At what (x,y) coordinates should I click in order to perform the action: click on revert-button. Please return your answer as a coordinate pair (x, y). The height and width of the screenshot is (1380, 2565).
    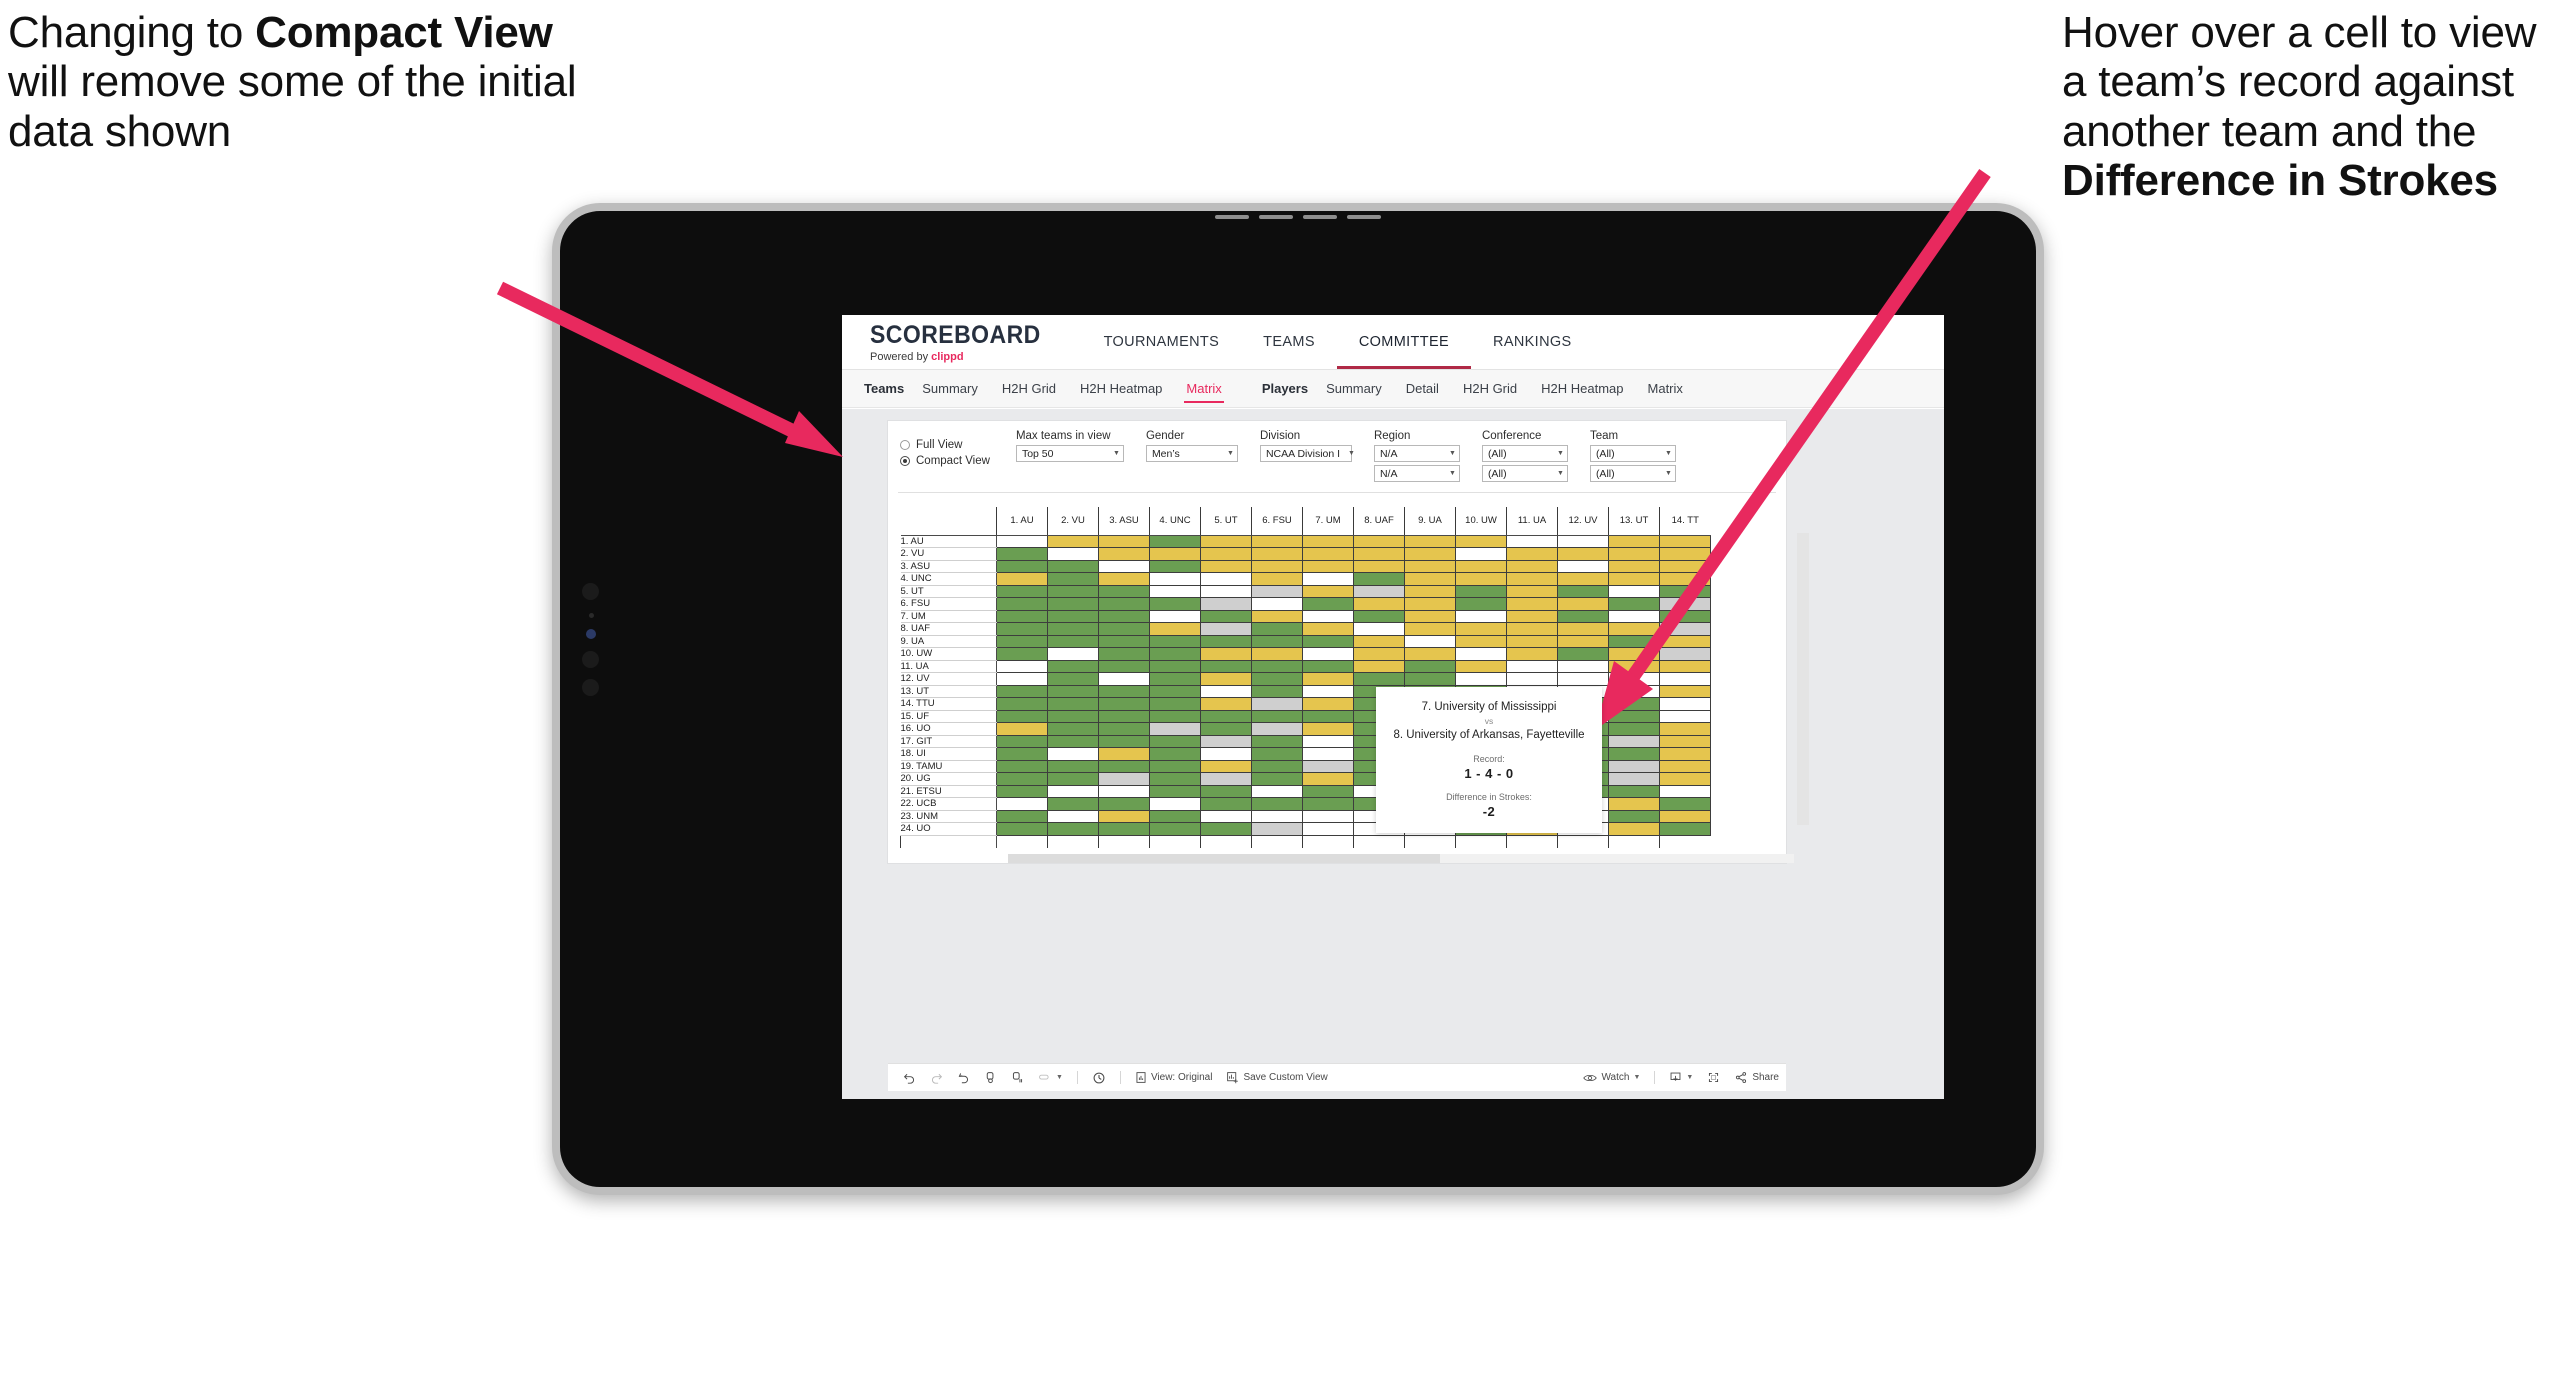
    Looking at the image, I should click on (963, 1077).